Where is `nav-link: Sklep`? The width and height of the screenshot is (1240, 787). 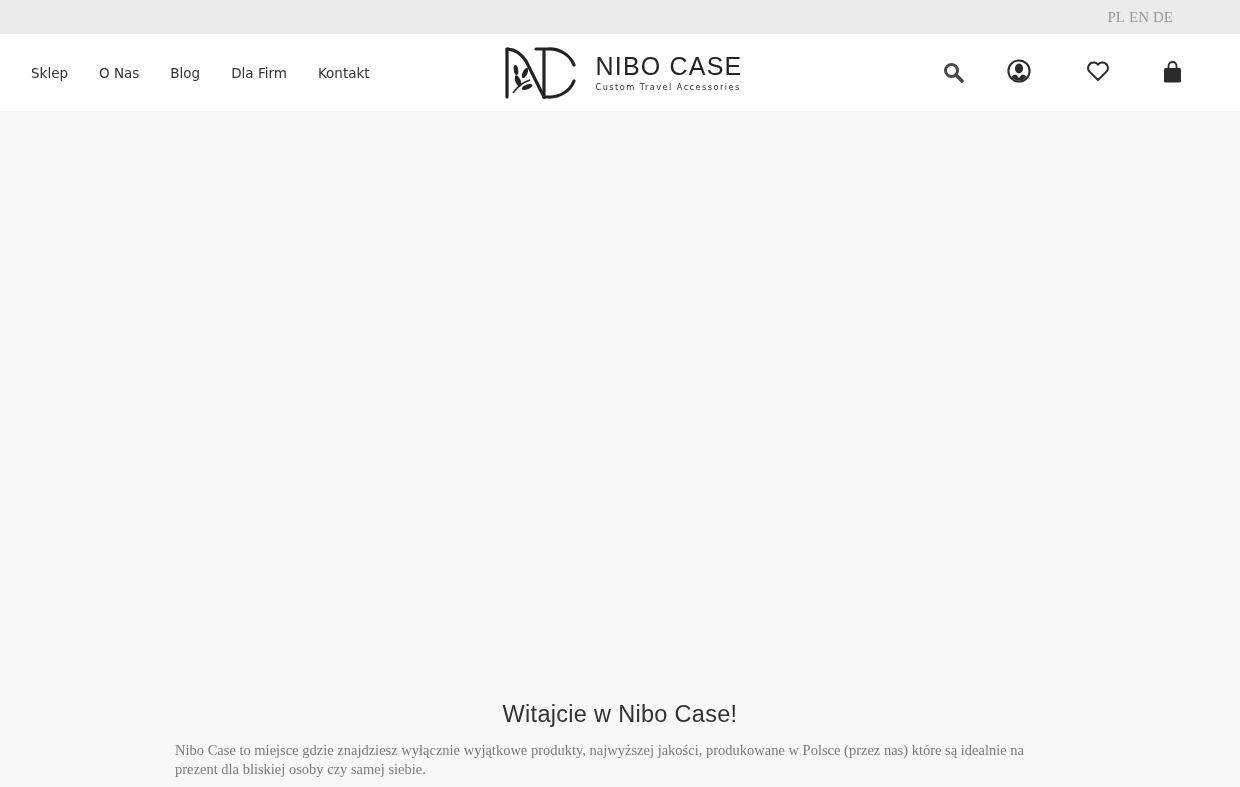
nav-link: Sklep is located at coordinates (49, 72).